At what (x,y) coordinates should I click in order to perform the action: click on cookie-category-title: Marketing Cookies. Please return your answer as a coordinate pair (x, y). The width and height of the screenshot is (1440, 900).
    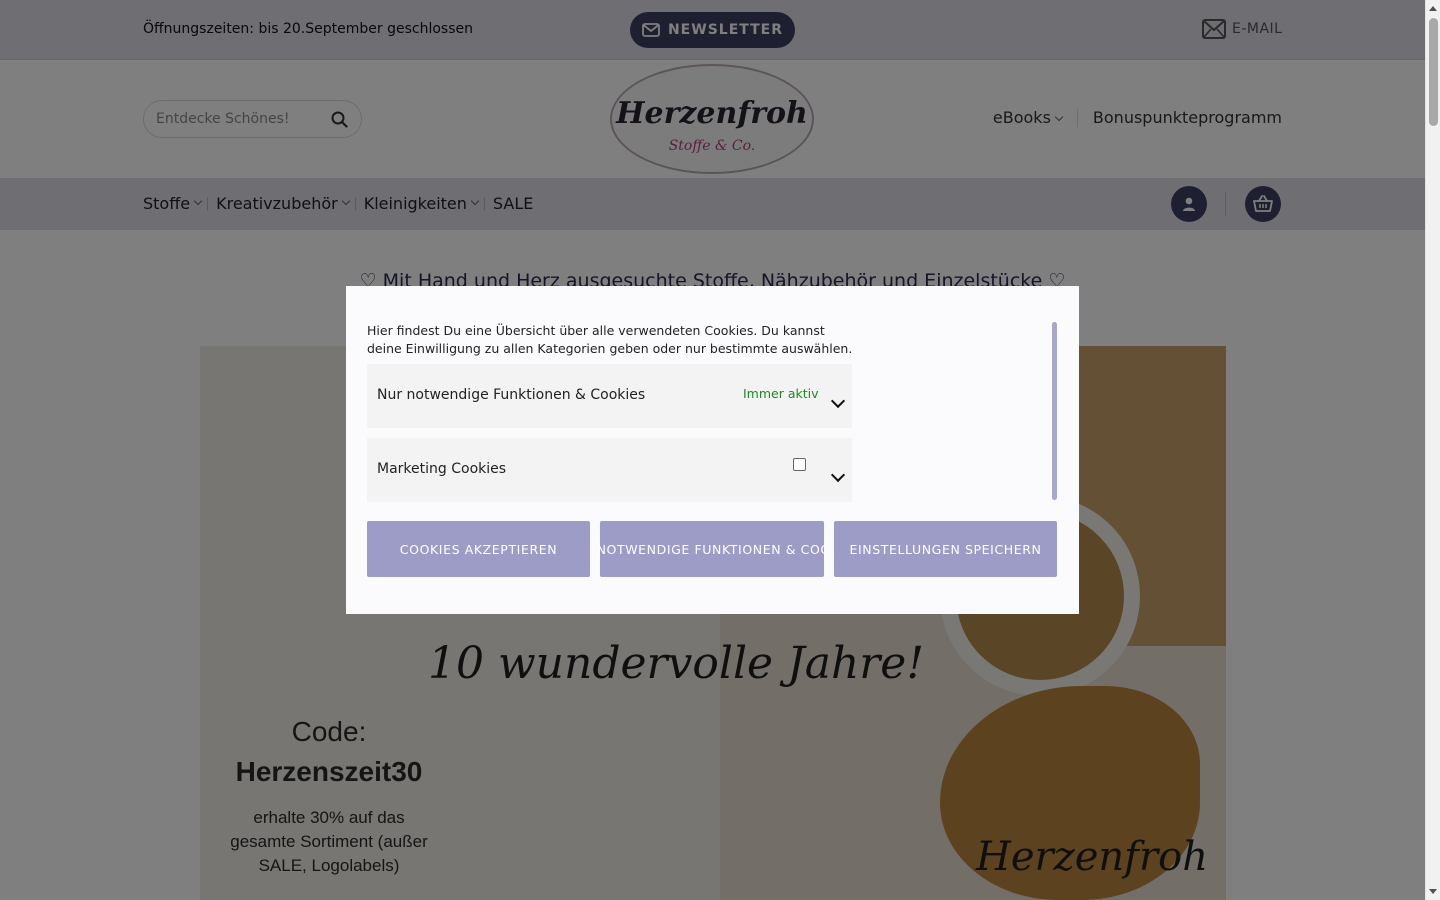
    Looking at the image, I should click on (442, 469).